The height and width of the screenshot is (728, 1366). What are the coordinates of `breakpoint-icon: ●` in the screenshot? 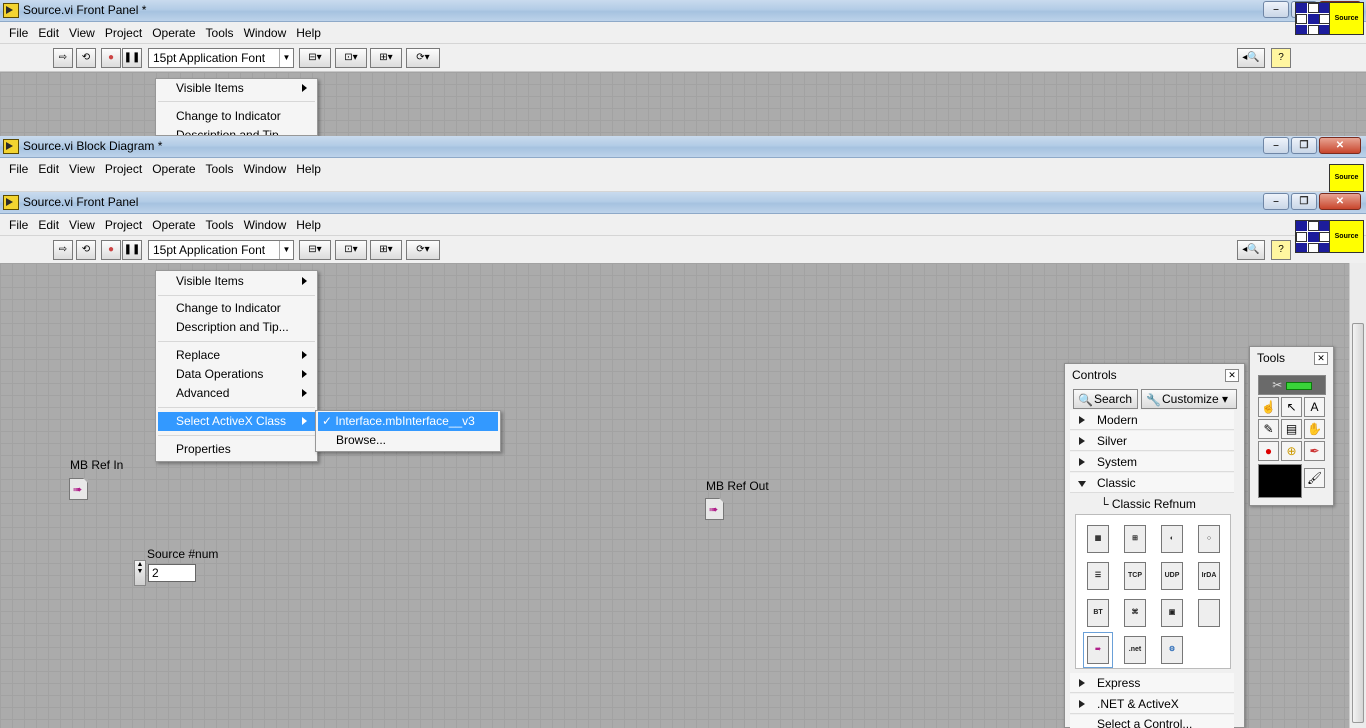 It's located at (1268, 451).